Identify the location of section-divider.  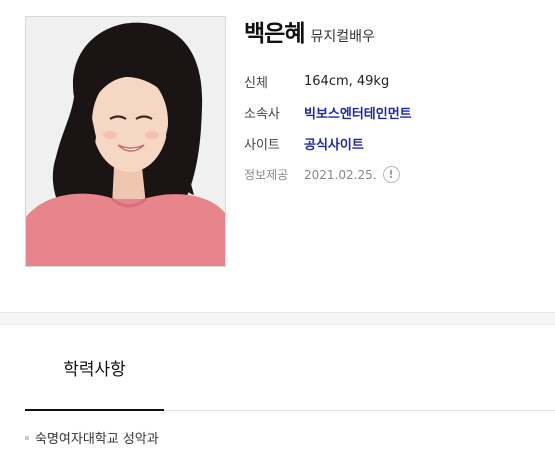
(277, 318).